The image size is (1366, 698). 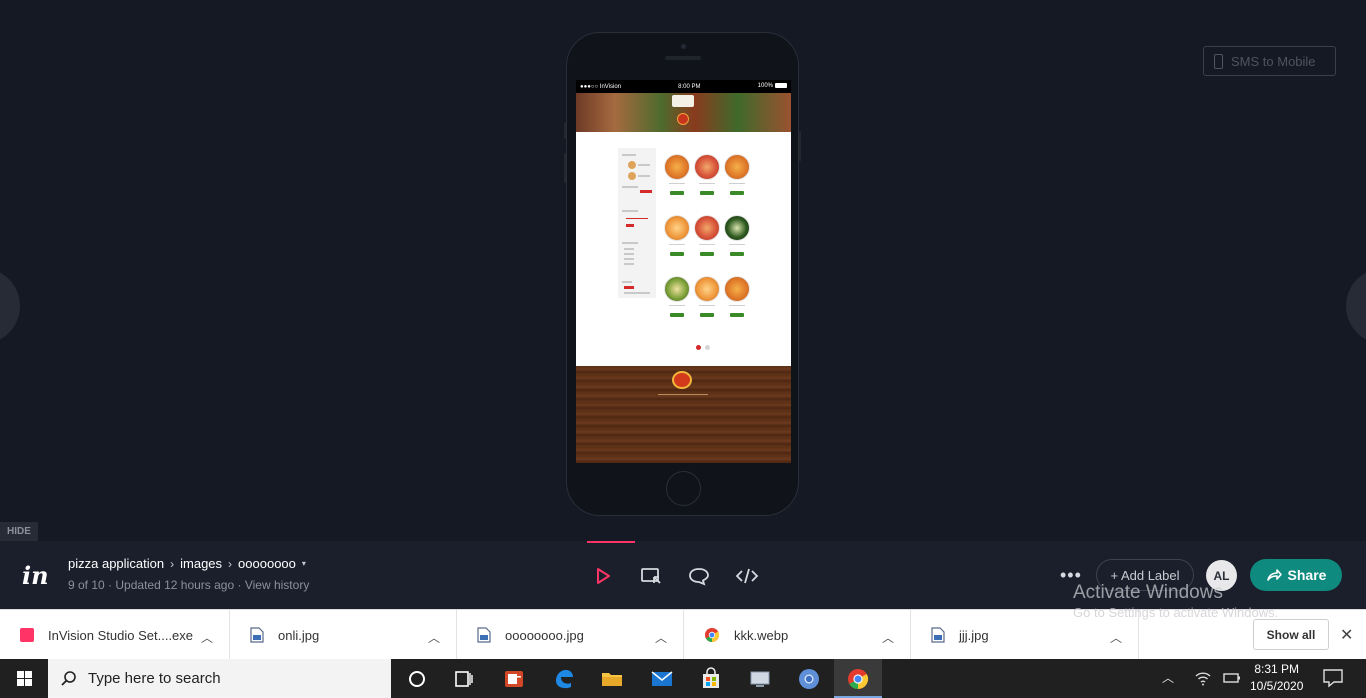 What do you see at coordinates (683, 678) in the screenshot?
I see `windows-taskbar: Type here to search ︿ 8:31 PM 10/5/2020` at bounding box center [683, 678].